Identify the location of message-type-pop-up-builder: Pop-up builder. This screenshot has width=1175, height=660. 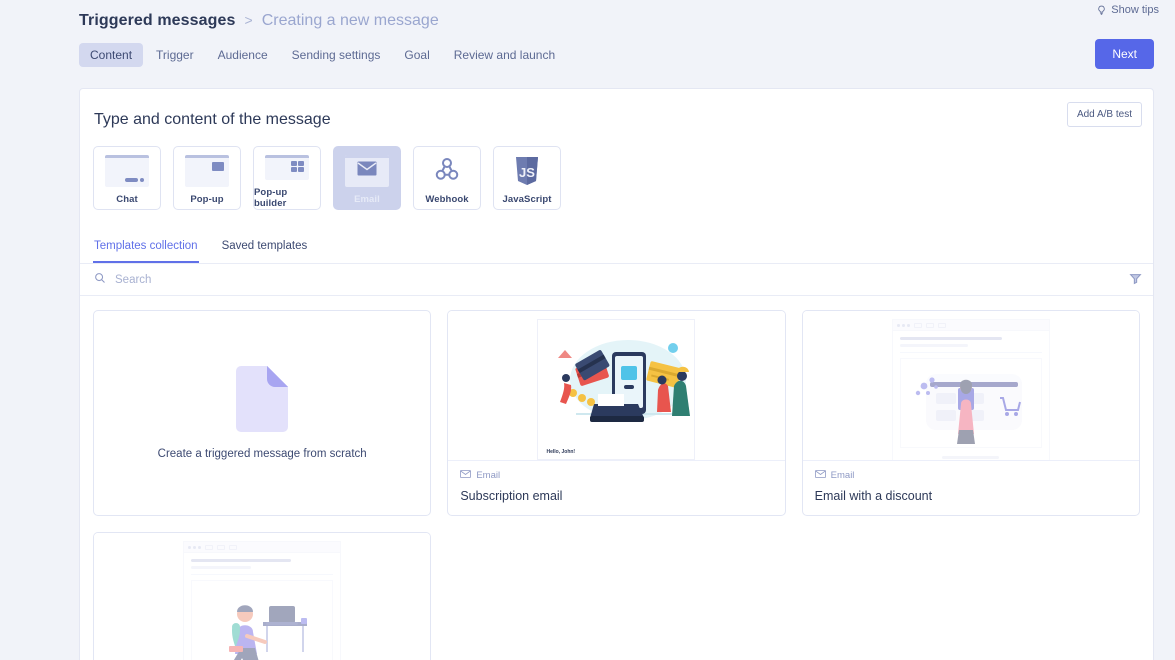
(287, 178).